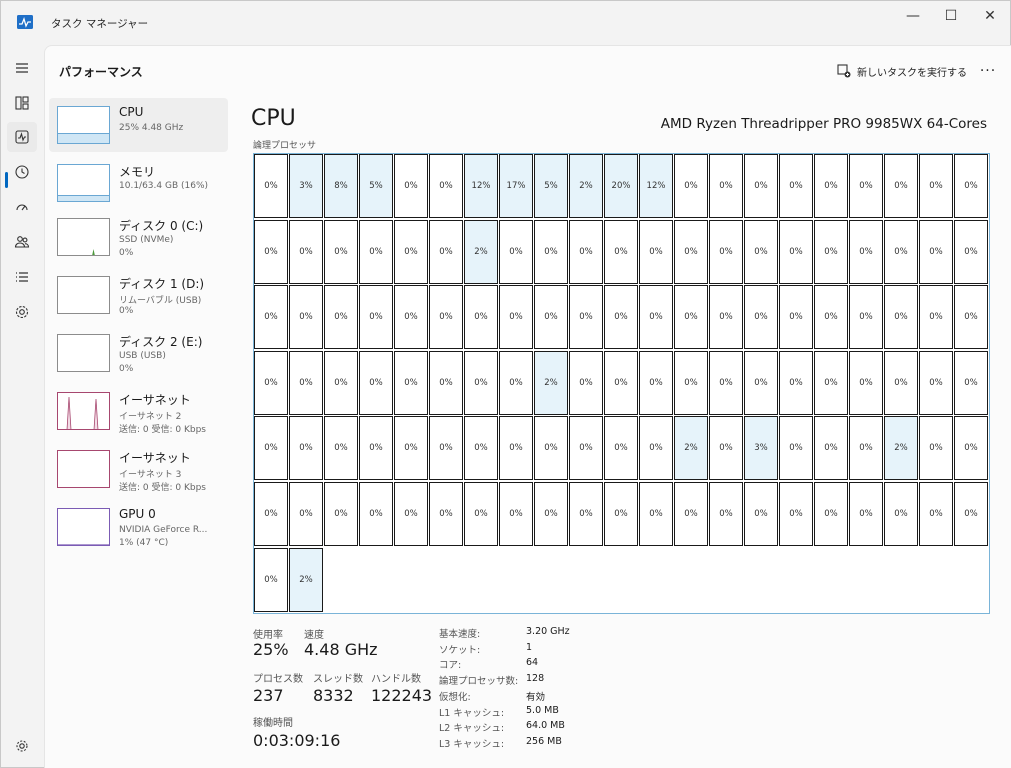 The height and width of the screenshot is (768, 1011). I want to click on disk-2-thumbnail, so click(83, 353).